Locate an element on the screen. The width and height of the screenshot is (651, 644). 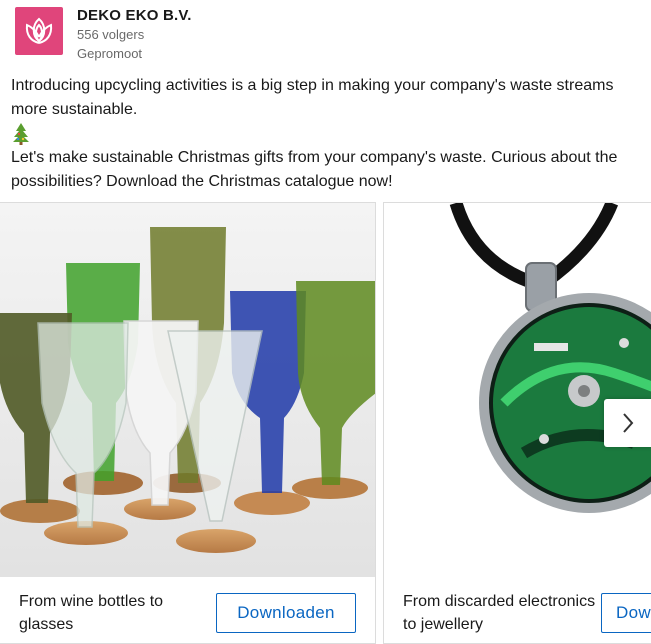
carousel-next-button is located at coordinates (627, 423).